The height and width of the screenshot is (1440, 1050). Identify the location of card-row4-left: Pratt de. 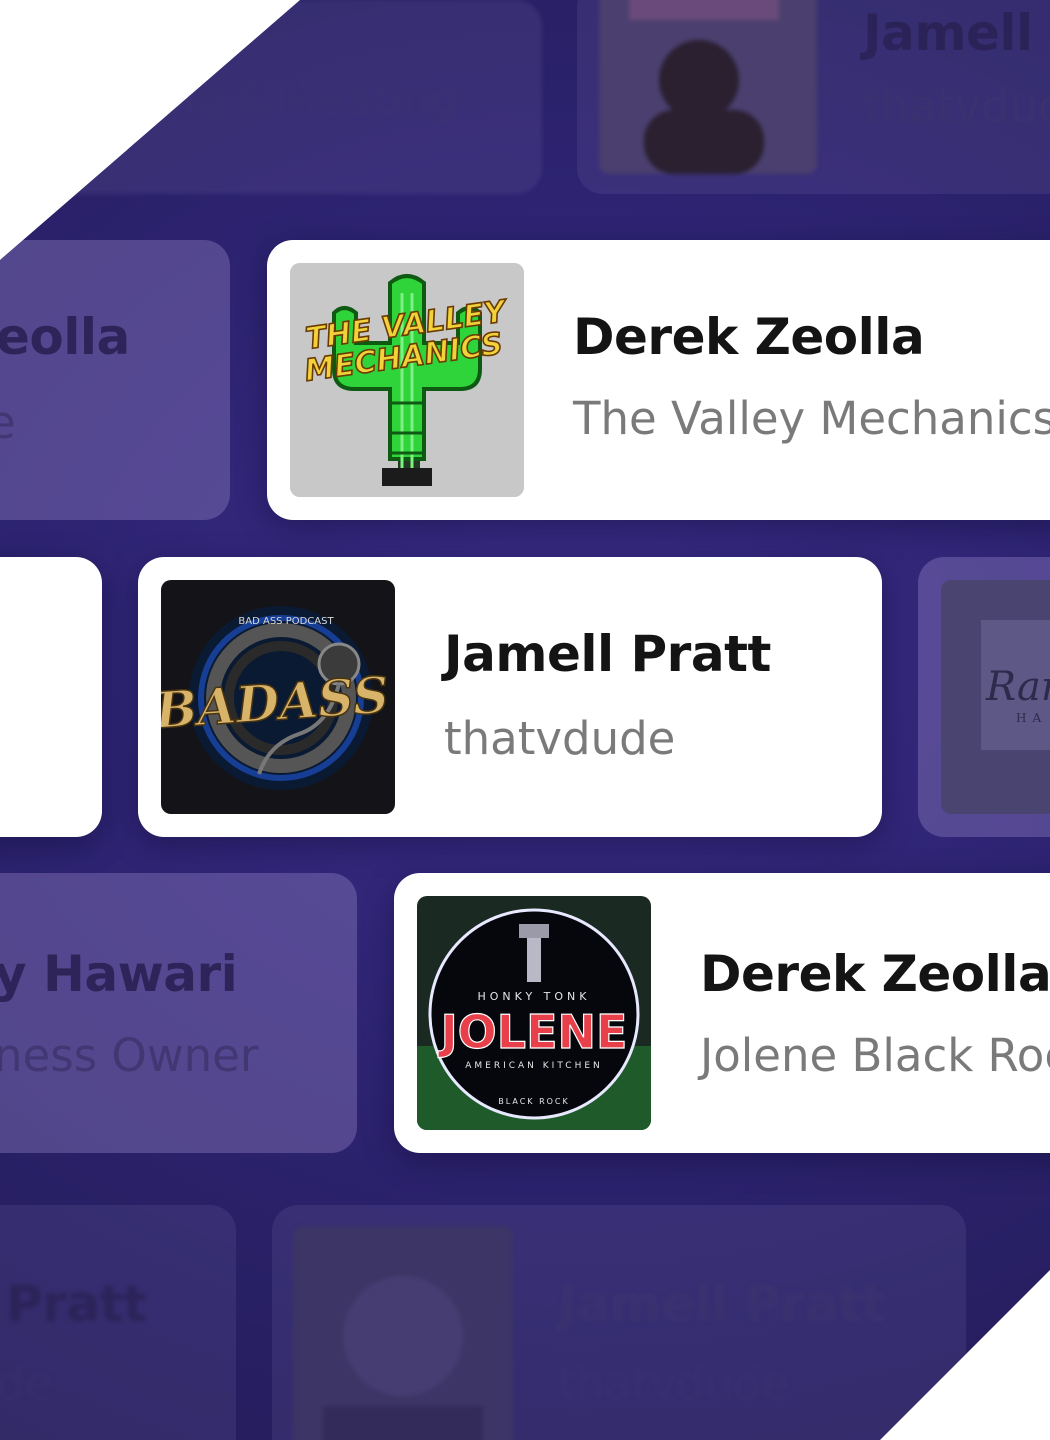
(118, 1322).